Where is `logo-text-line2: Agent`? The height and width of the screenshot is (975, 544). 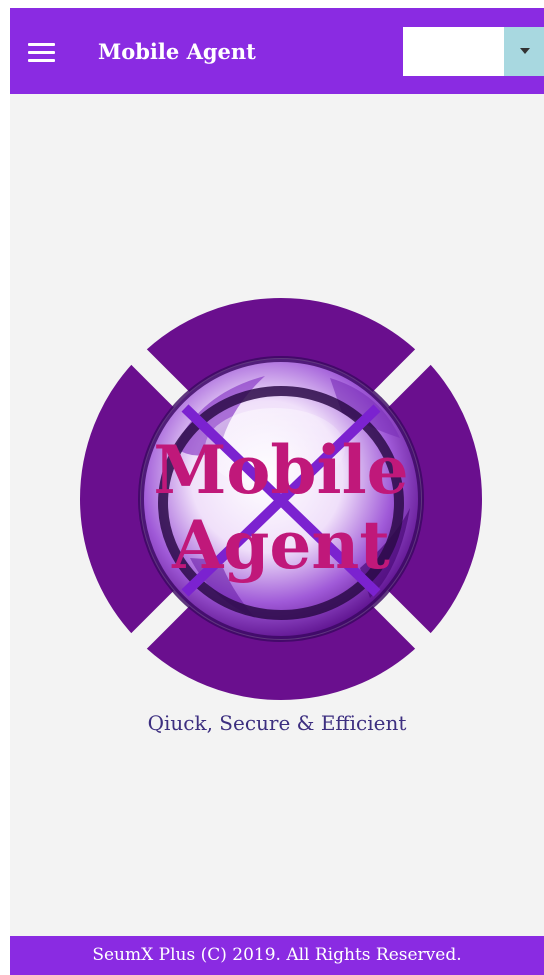 logo-text-line2: Agent is located at coordinates (280, 545).